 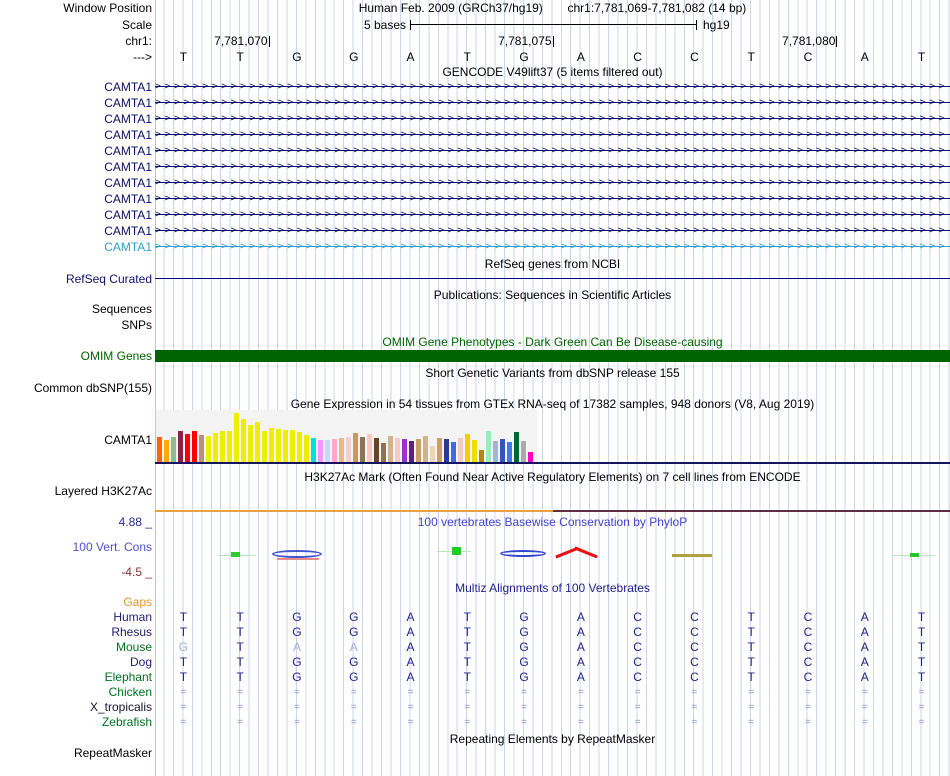 What do you see at coordinates (122, 309) in the screenshot?
I see `sequences-track-label: Sequences` at bounding box center [122, 309].